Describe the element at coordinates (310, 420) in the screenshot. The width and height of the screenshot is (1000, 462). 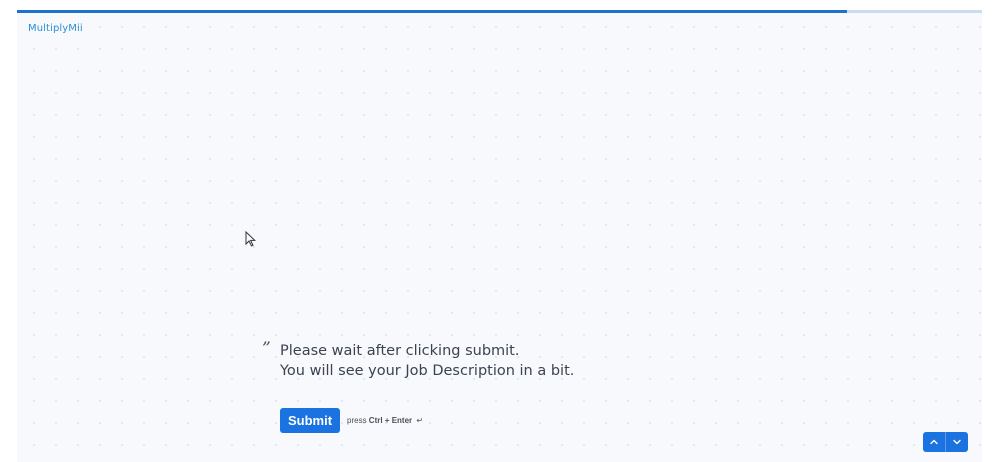
I see `submit-button: Submit` at that location.